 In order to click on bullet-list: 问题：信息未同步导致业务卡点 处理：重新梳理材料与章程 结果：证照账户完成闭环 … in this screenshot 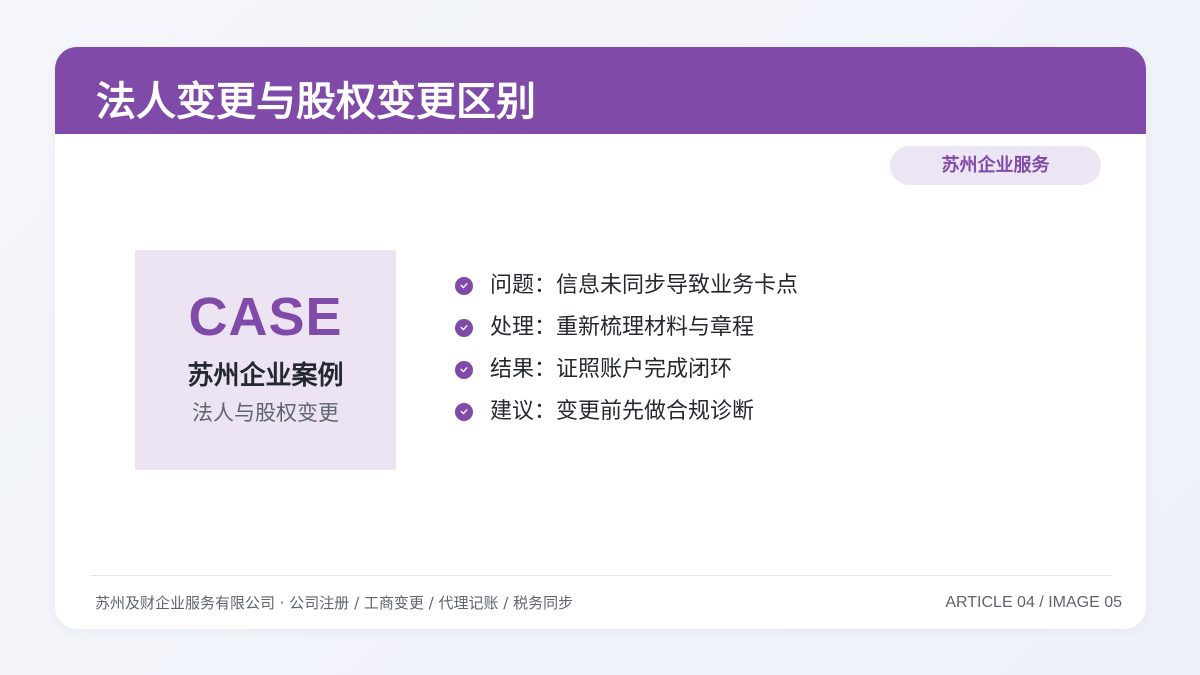, I will do `click(626, 349)`.